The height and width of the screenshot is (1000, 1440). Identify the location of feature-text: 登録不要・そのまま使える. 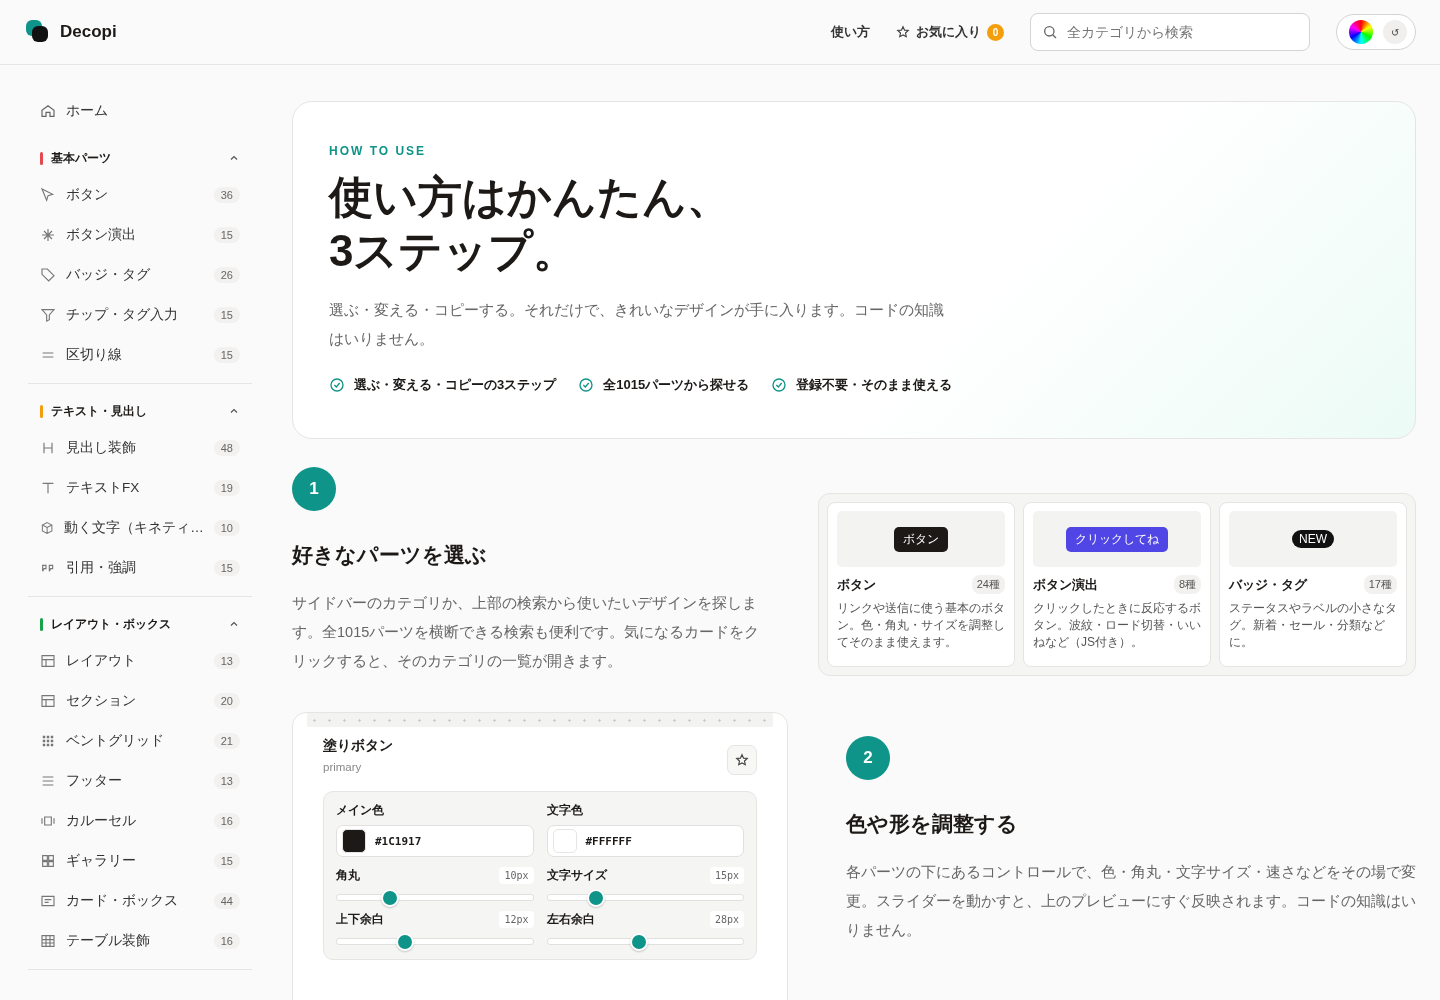
(874, 385).